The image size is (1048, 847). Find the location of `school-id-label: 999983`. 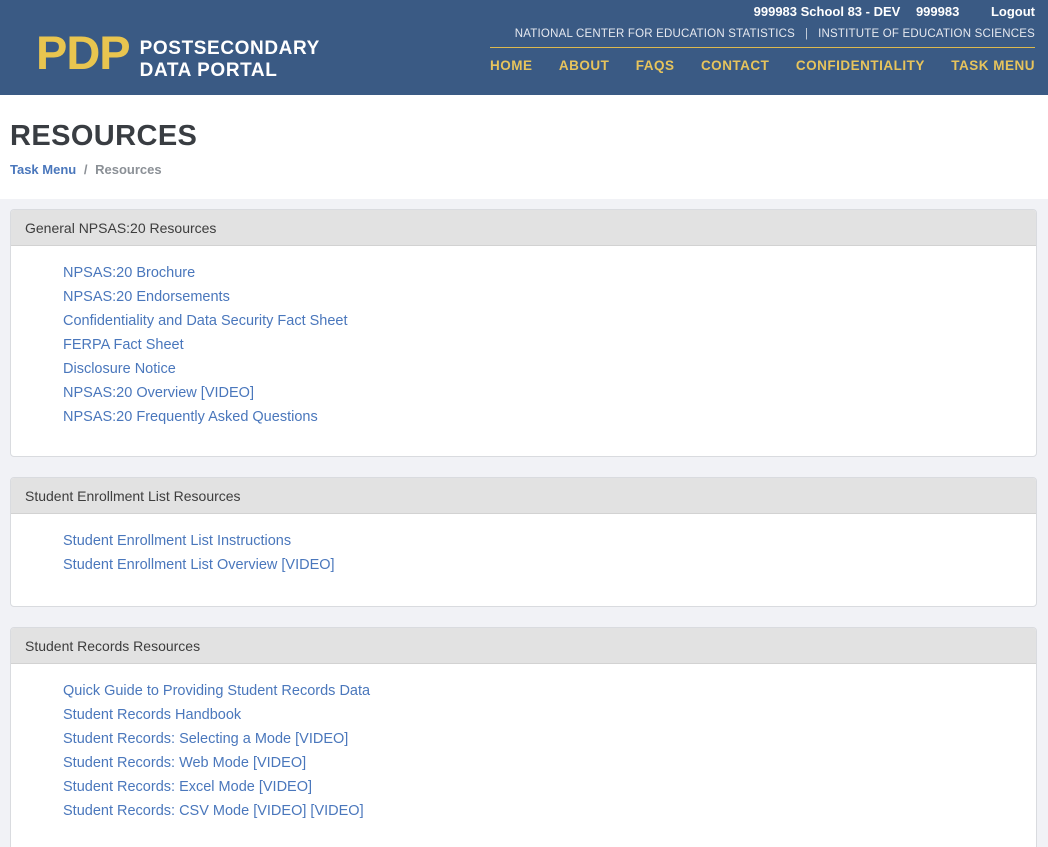

school-id-label: 999983 is located at coordinates (937, 11).